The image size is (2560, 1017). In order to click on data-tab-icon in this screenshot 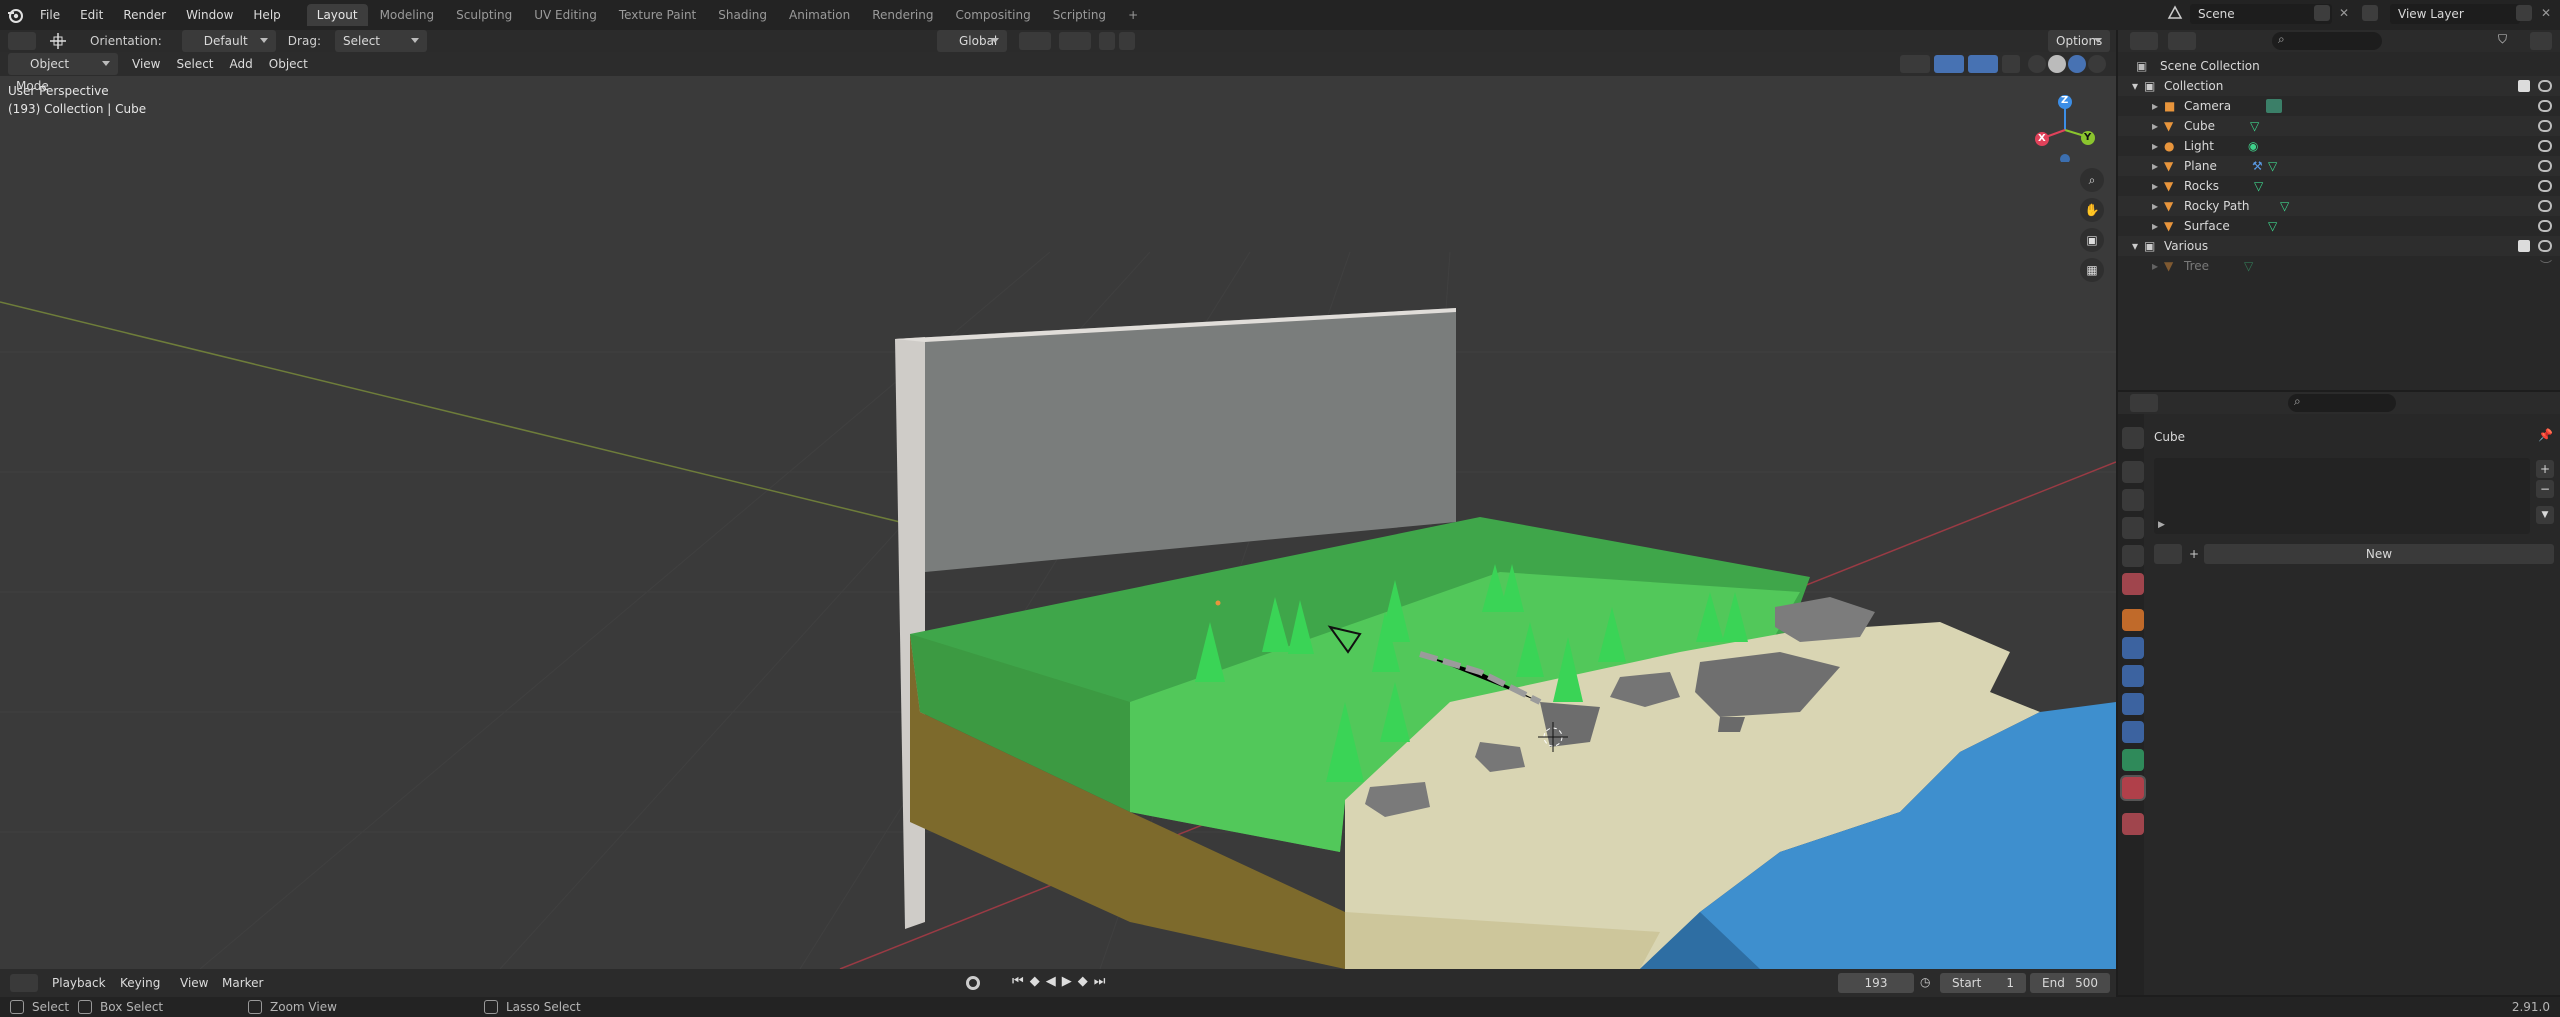, I will do `click(2133, 760)`.